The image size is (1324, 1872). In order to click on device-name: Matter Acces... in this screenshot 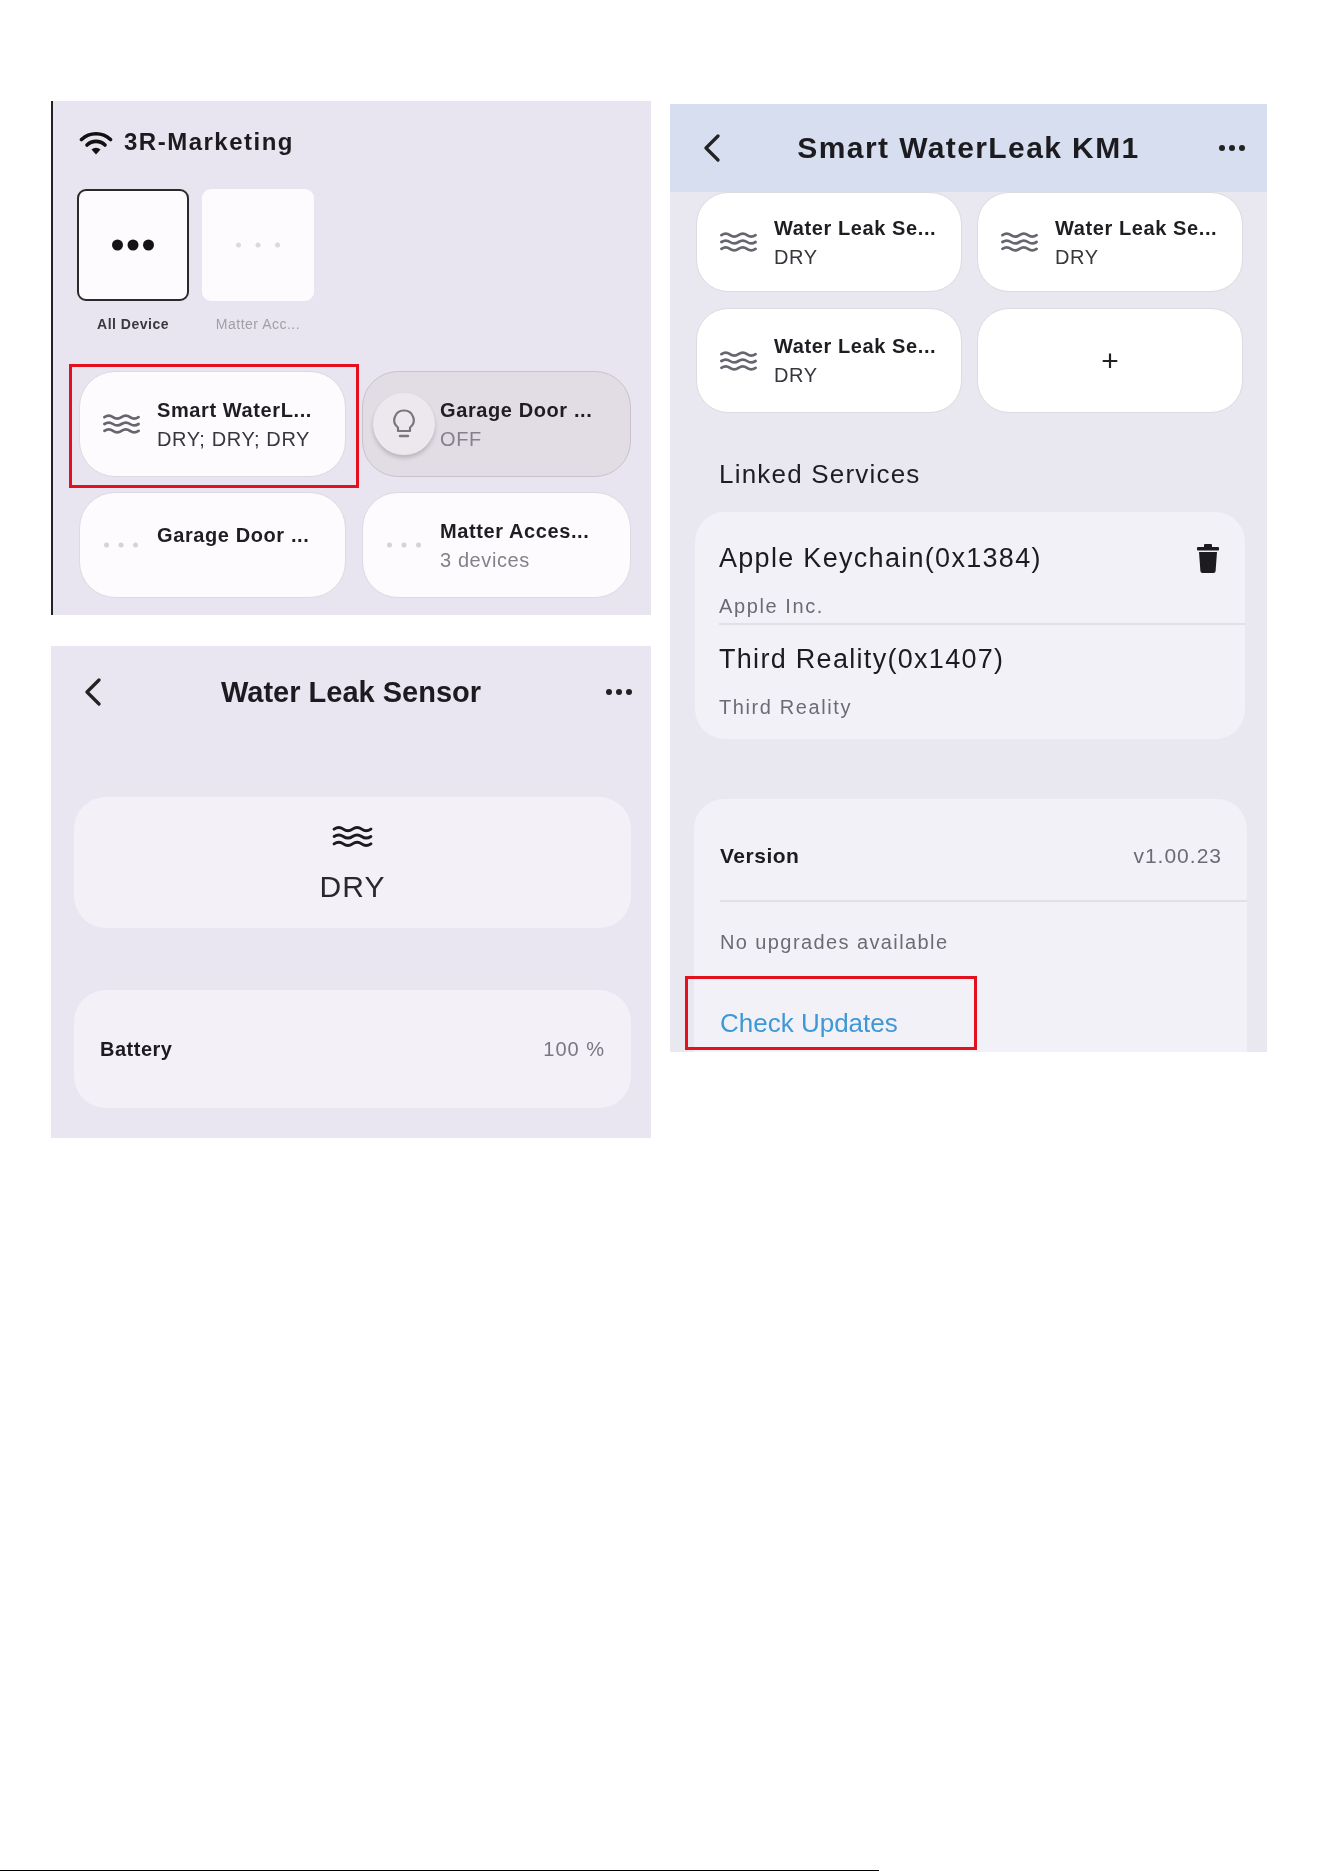, I will do `click(515, 531)`.